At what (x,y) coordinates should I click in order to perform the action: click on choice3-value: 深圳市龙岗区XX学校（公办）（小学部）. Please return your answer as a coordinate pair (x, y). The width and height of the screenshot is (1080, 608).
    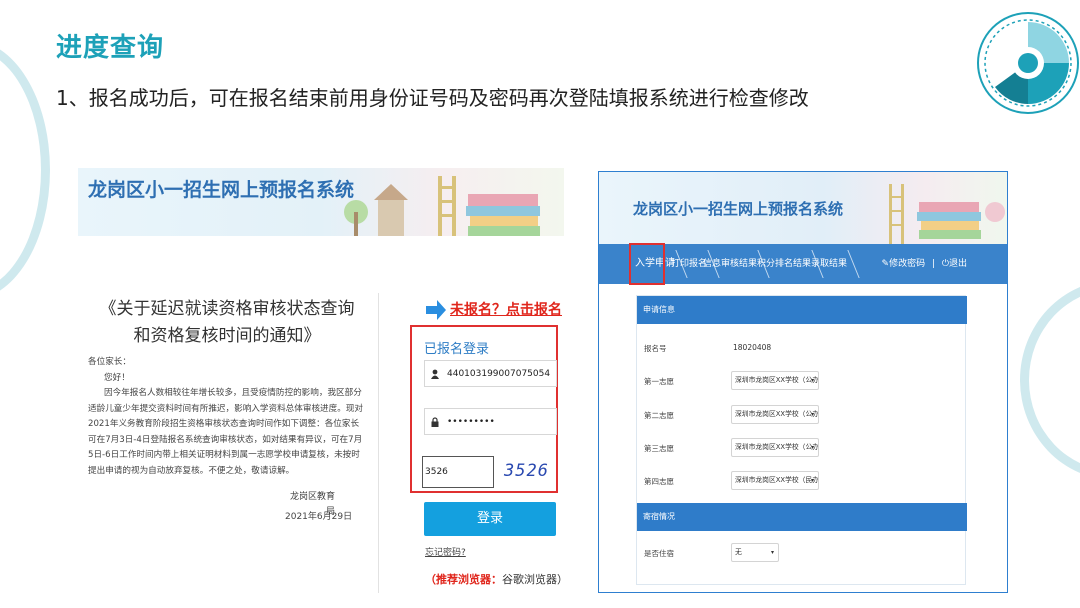
    Looking at the image, I should click on (777, 447).